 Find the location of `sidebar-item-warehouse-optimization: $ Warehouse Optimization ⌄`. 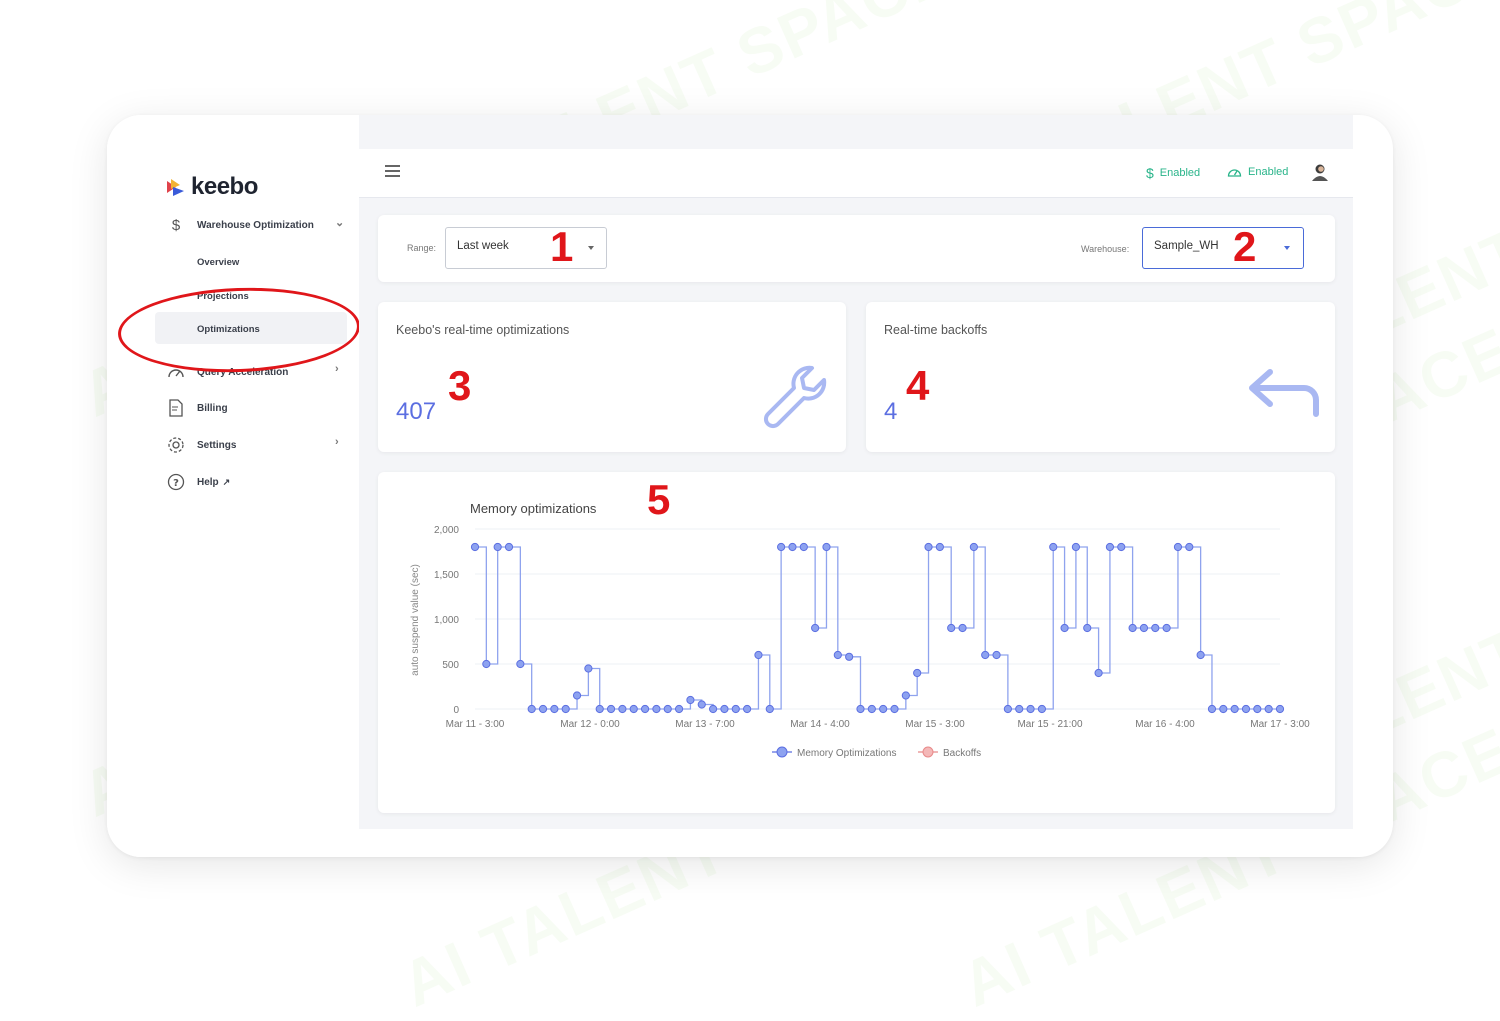

sidebar-item-warehouse-optimization: $ Warehouse Optimization ⌄ is located at coordinates (255, 225).